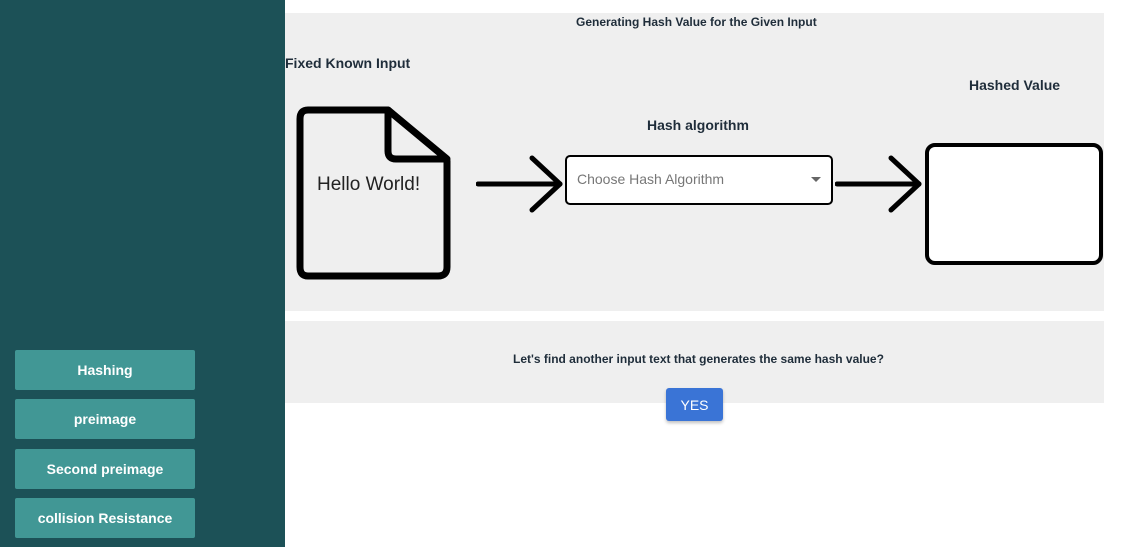 This screenshot has height=547, width=1142. What do you see at coordinates (816, 179) in the screenshot?
I see `chevron-down-icon` at bounding box center [816, 179].